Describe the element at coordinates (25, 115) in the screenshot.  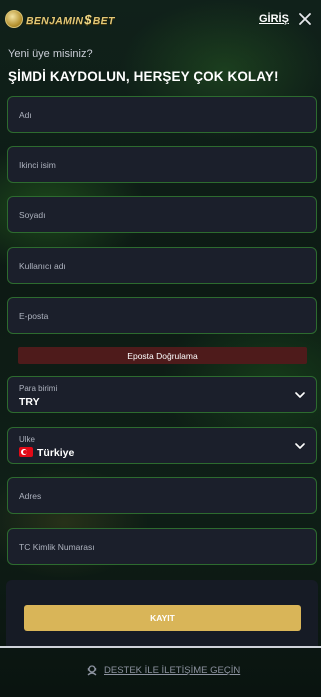
I see `first-name-placeholder: Adı` at that location.